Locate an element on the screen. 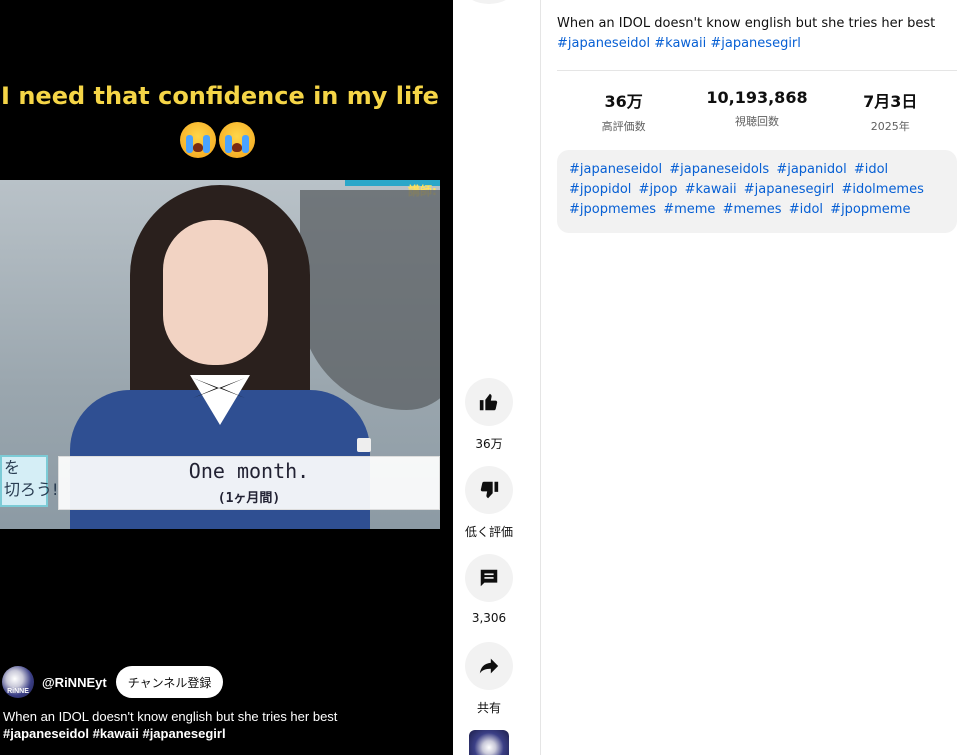  sound-thumbnail is located at coordinates (489, 742).